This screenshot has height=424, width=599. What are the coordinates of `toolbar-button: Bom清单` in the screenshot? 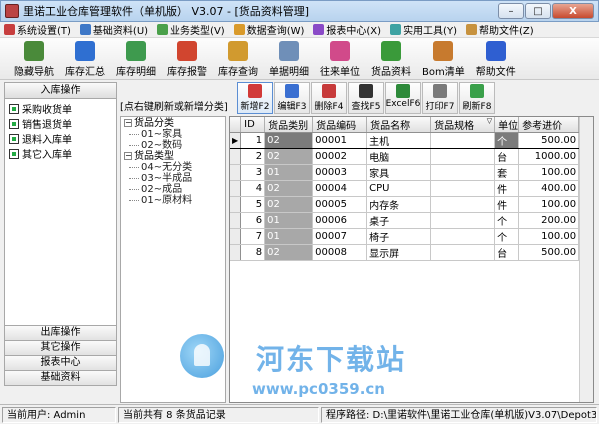 It's located at (443, 58).